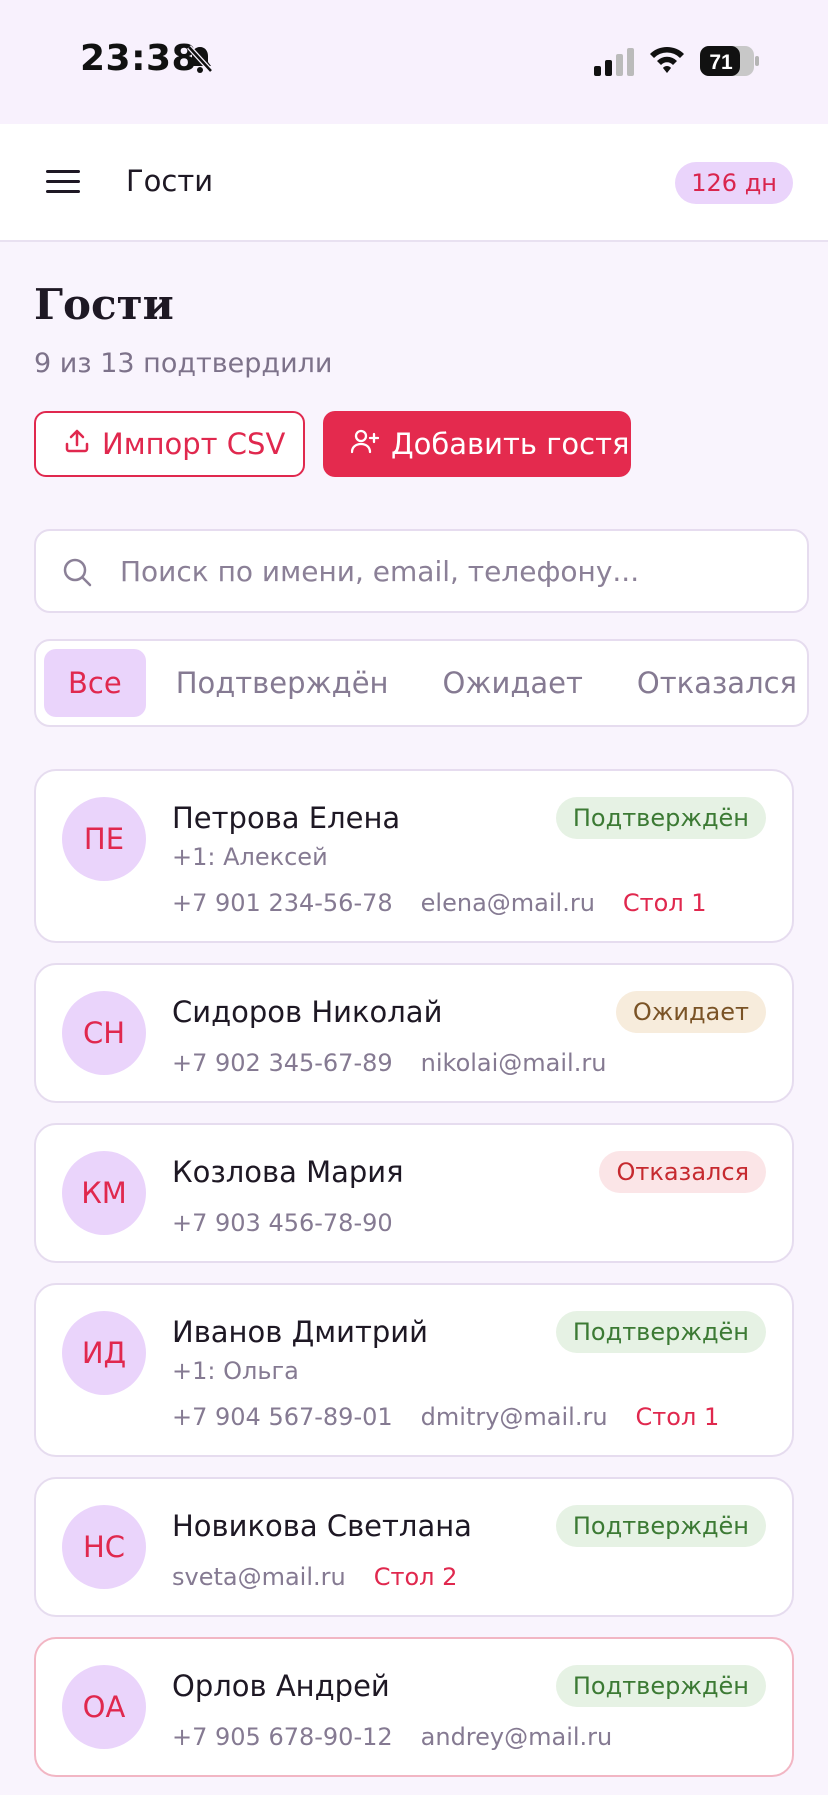  I want to click on battery-level: 71, so click(721, 62).